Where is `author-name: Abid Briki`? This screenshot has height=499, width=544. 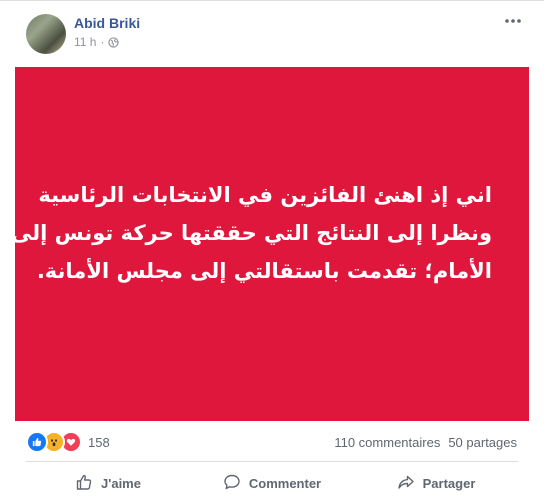
author-name: Abid Briki is located at coordinates (107, 23).